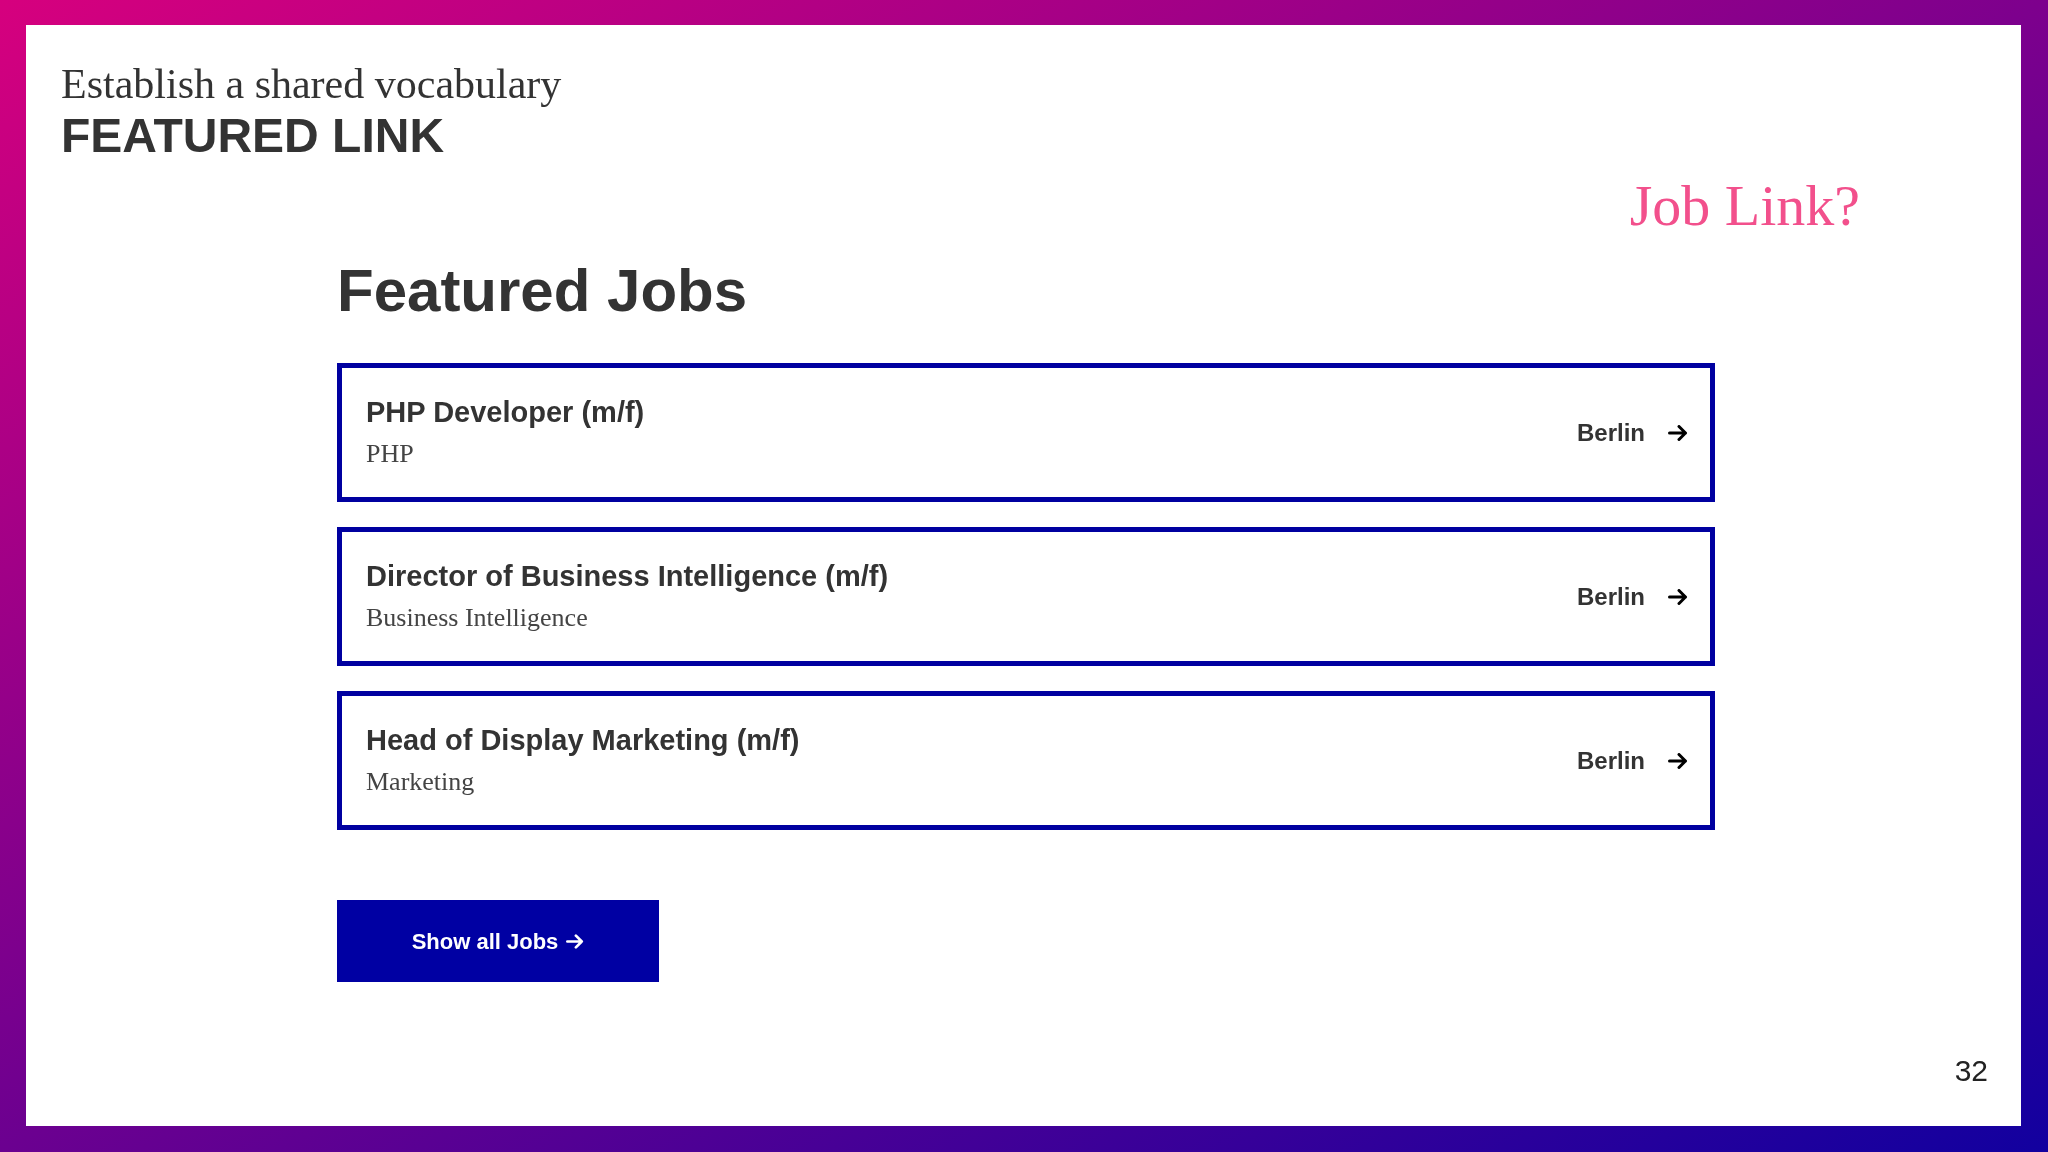 The width and height of the screenshot is (2048, 1152). Describe the element at coordinates (1971, 1071) in the screenshot. I see `page-number: 32` at that location.